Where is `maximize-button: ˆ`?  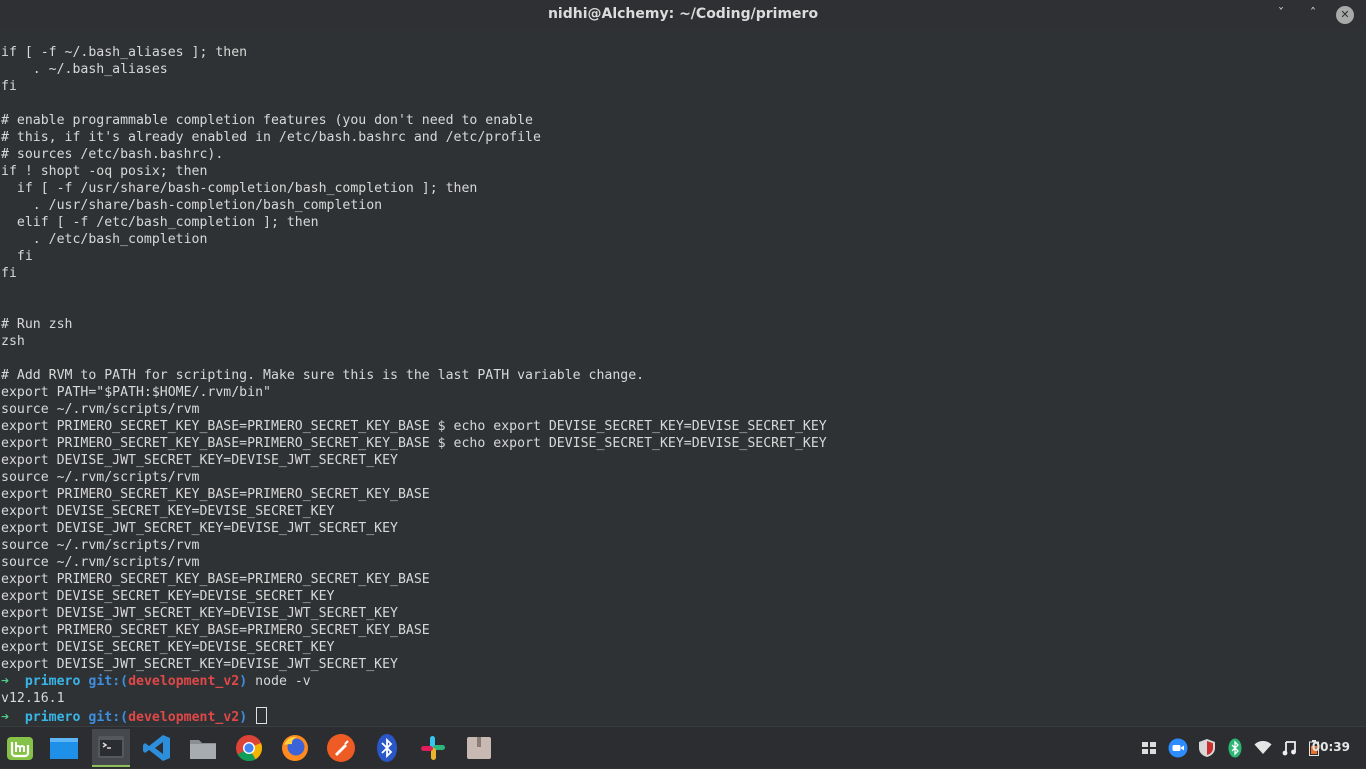
maximize-button: ˆ is located at coordinates (1313, 15).